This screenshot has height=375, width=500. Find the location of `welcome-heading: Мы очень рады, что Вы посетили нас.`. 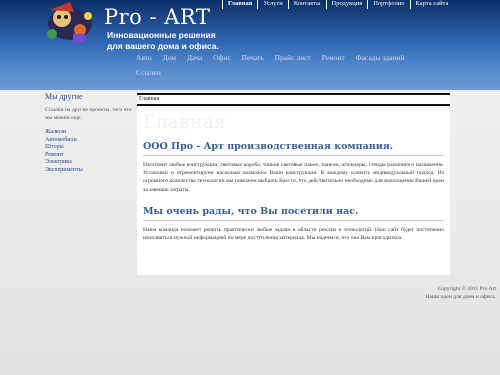

welcome-heading: Мы очень рады, что Вы посетили нас. is located at coordinates (251, 211).